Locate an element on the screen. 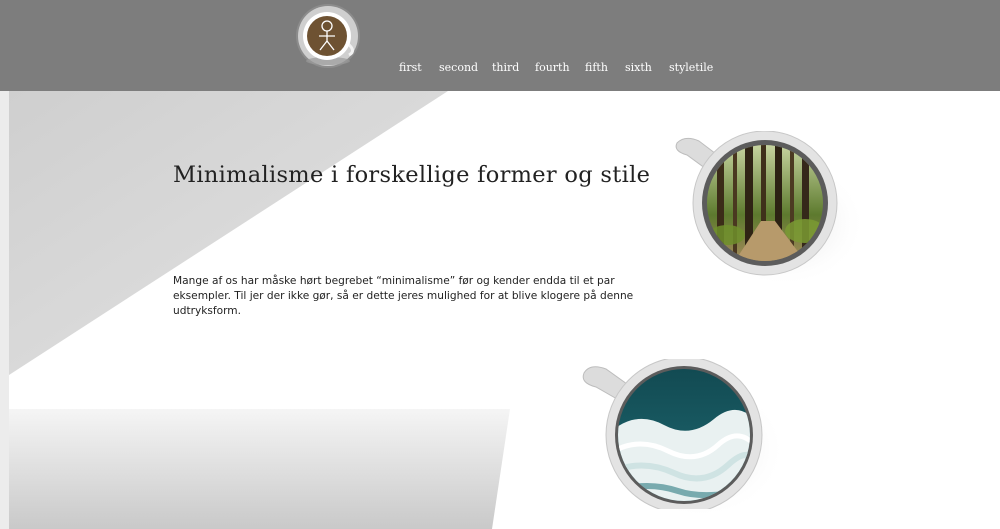 The height and width of the screenshot is (529, 1000). nav-link-styletile: styletile is located at coordinates (691, 68).